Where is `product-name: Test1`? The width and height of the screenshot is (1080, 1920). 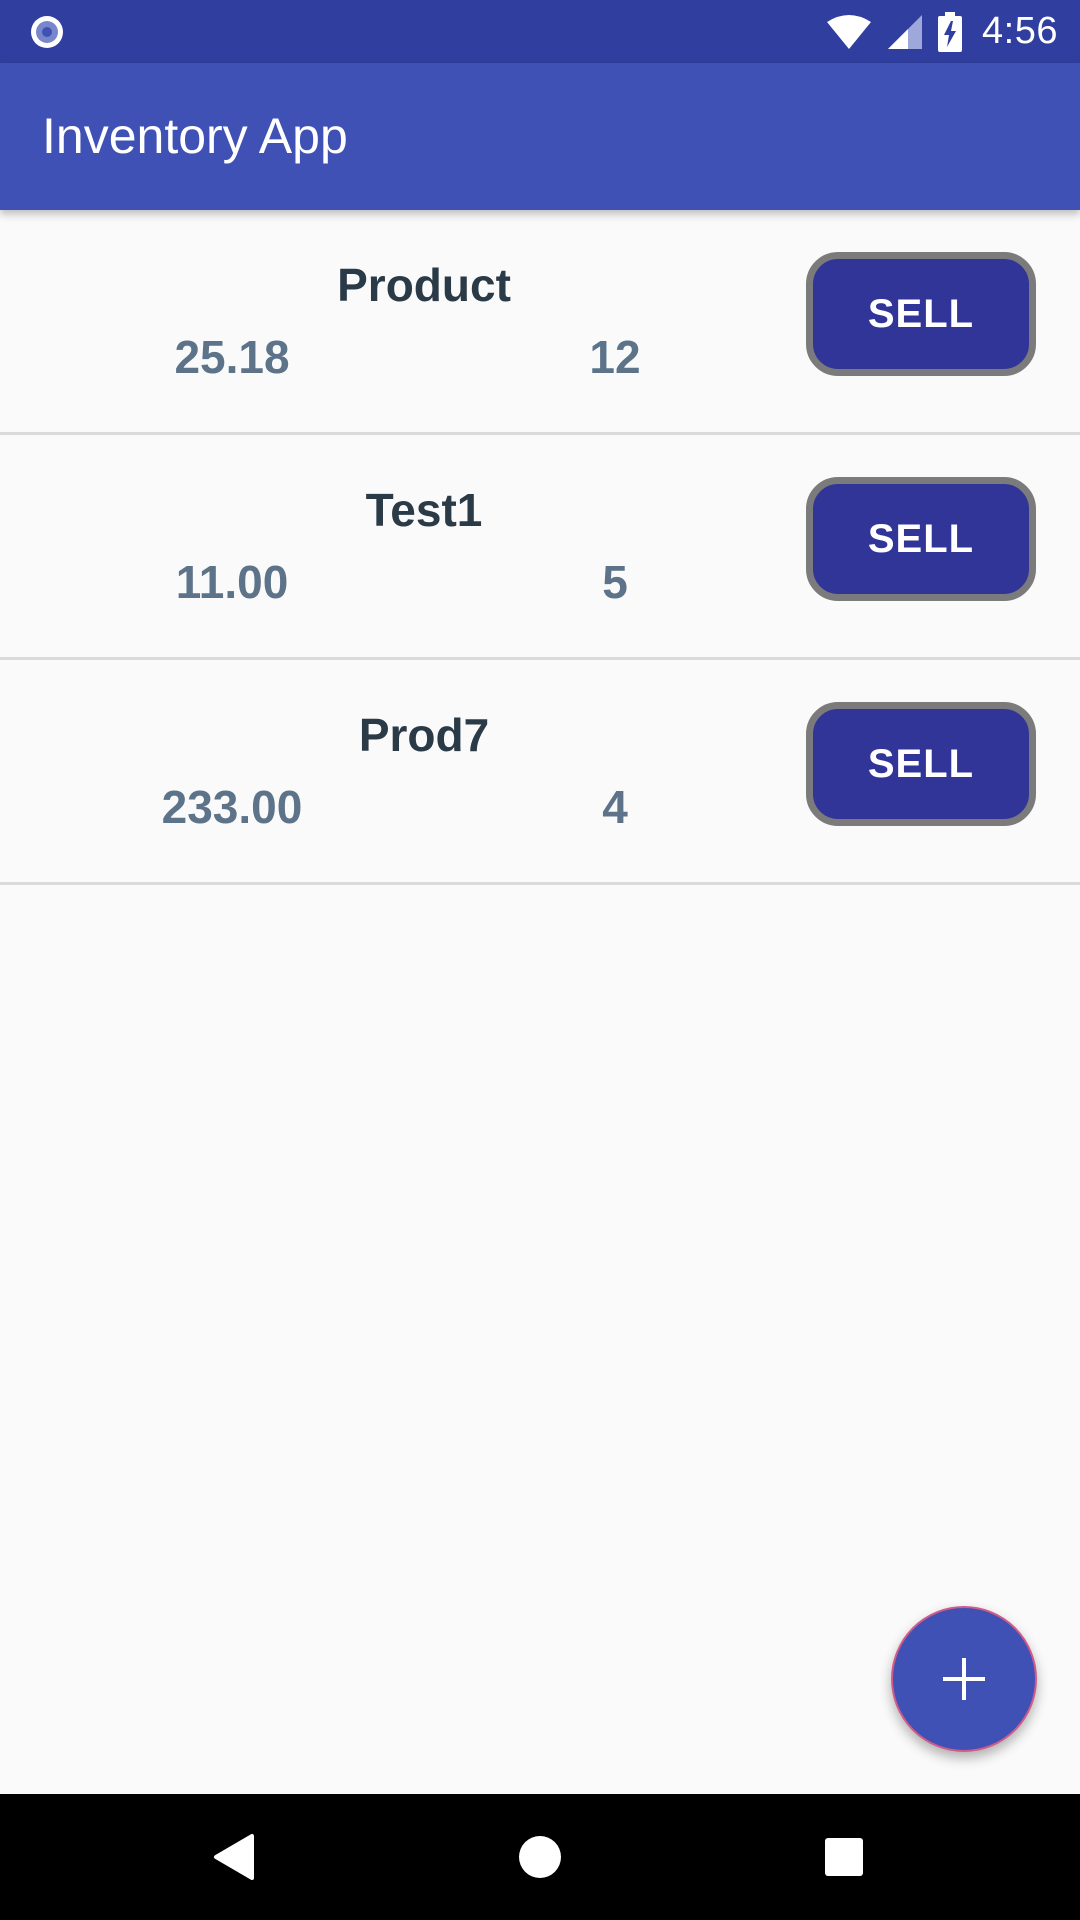
product-name: Test1 is located at coordinates (424, 510).